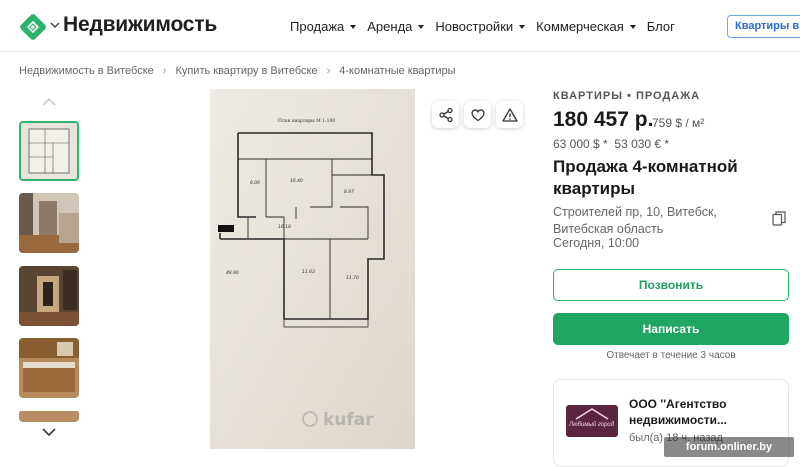 The image size is (800, 467). Describe the element at coordinates (779, 218) in the screenshot. I see `copy-icon` at that location.